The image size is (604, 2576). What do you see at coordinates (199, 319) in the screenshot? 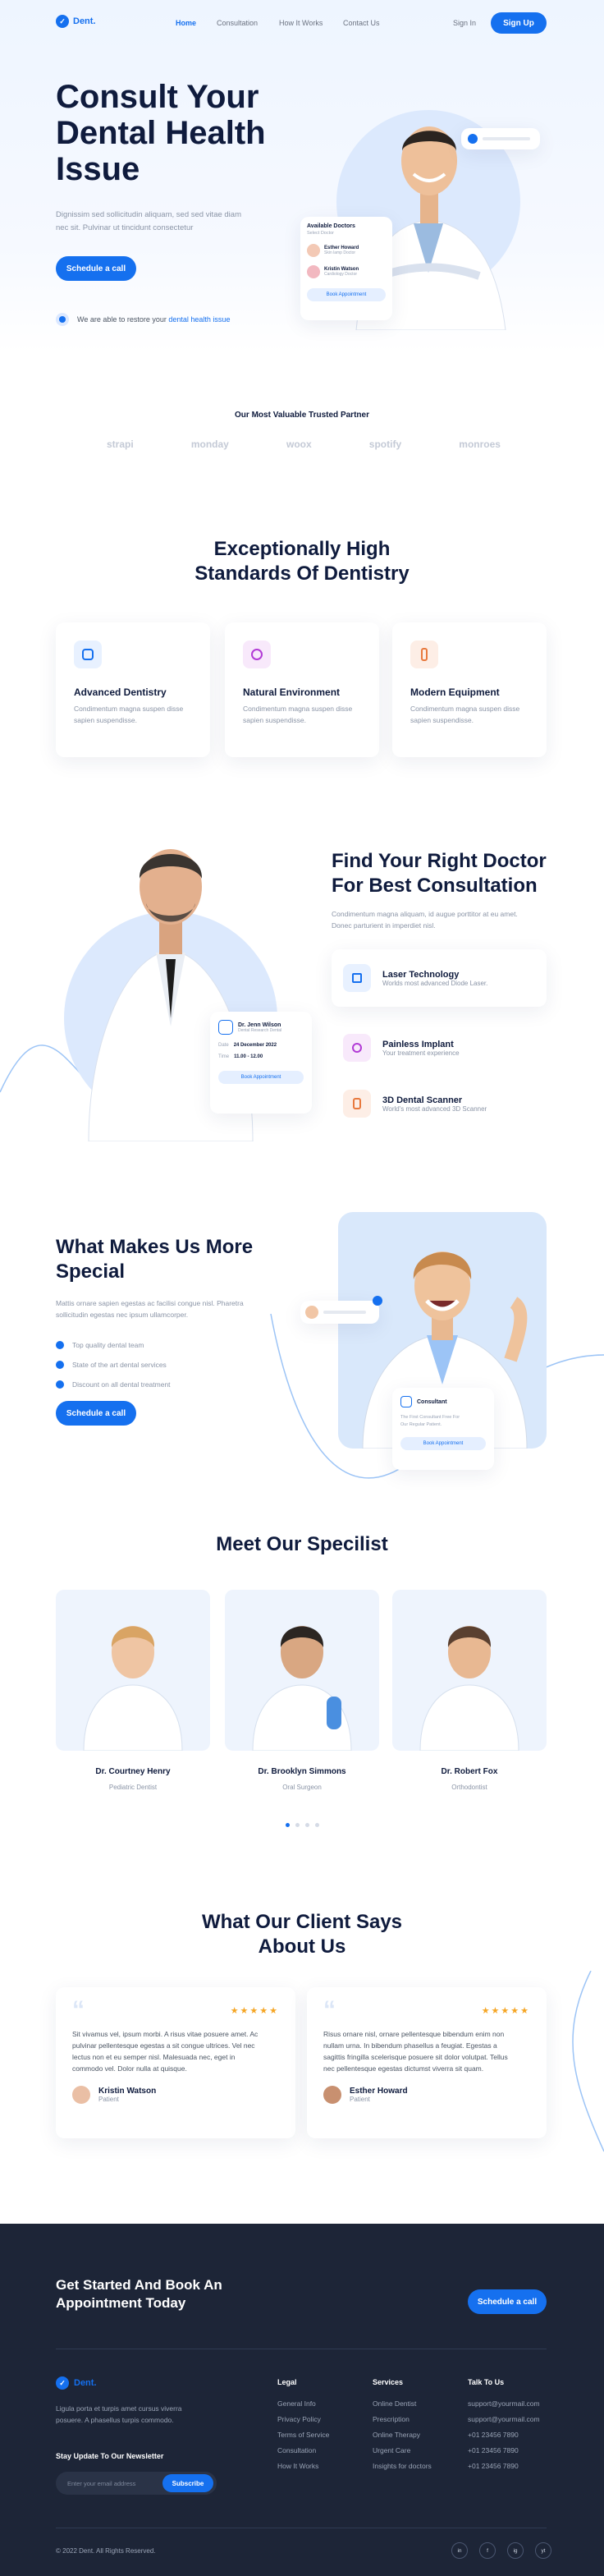
I see `hero-note-link: dental health issue` at bounding box center [199, 319].